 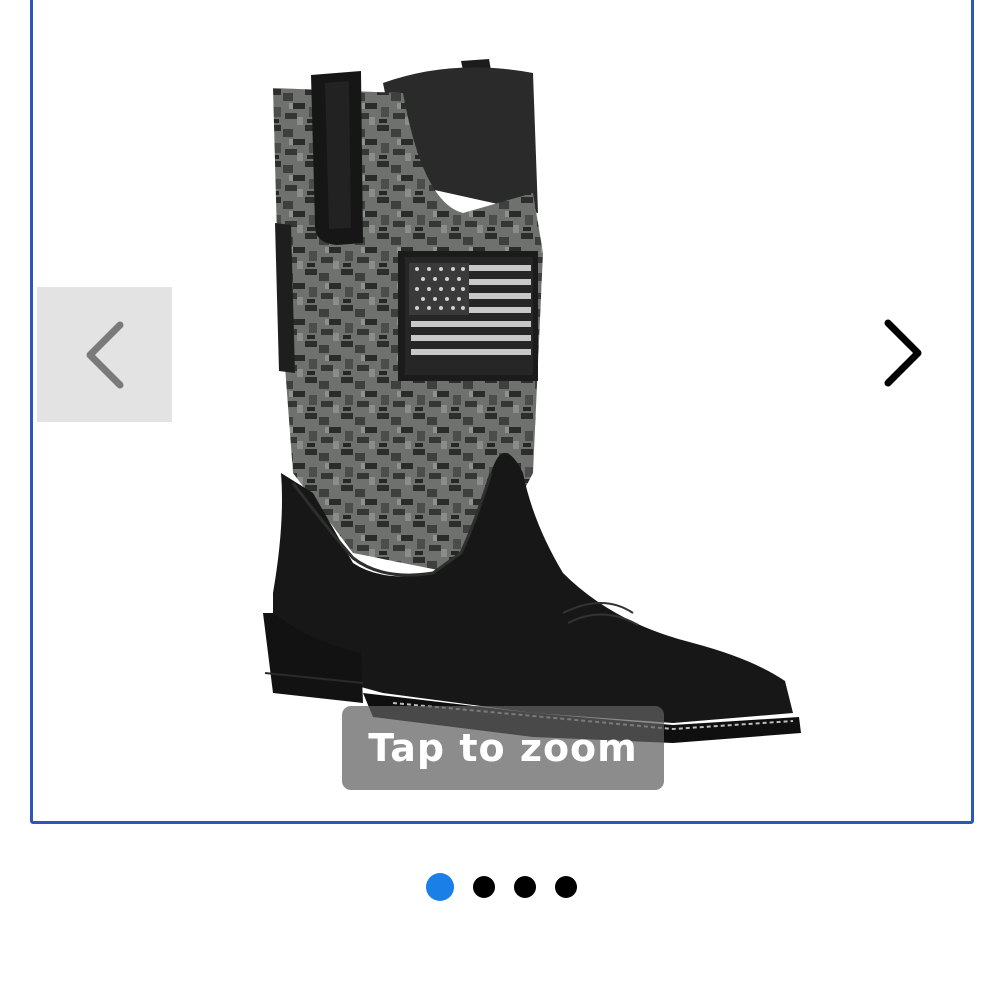 I want to click on chevron-left-icon, so click(x=104, y=354).